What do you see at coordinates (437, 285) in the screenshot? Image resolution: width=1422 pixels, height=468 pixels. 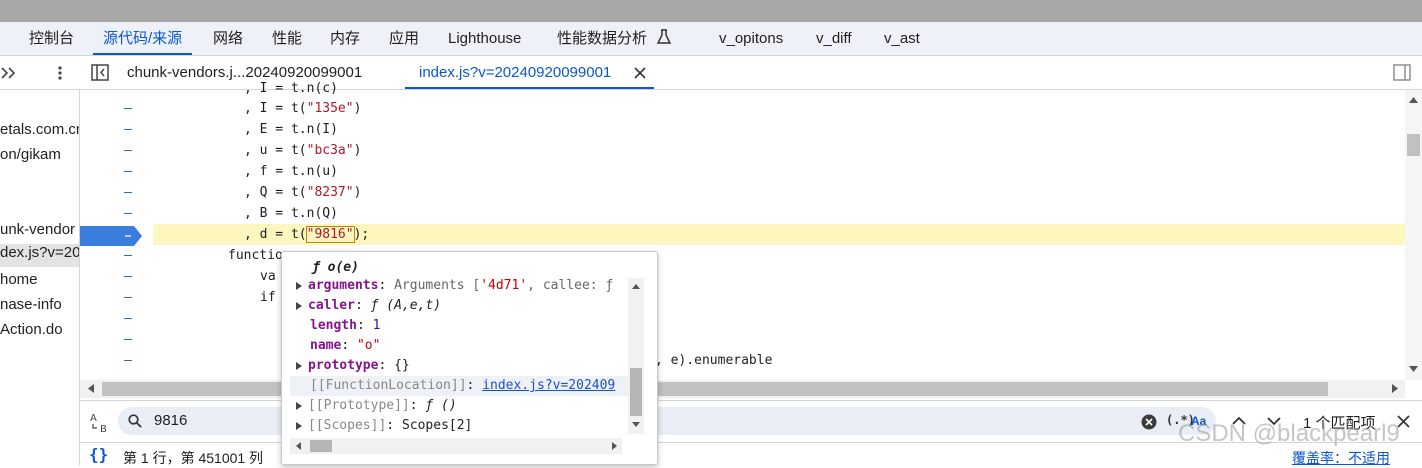 I see `property-value: Arguments [` at bounding box center [437, 285].